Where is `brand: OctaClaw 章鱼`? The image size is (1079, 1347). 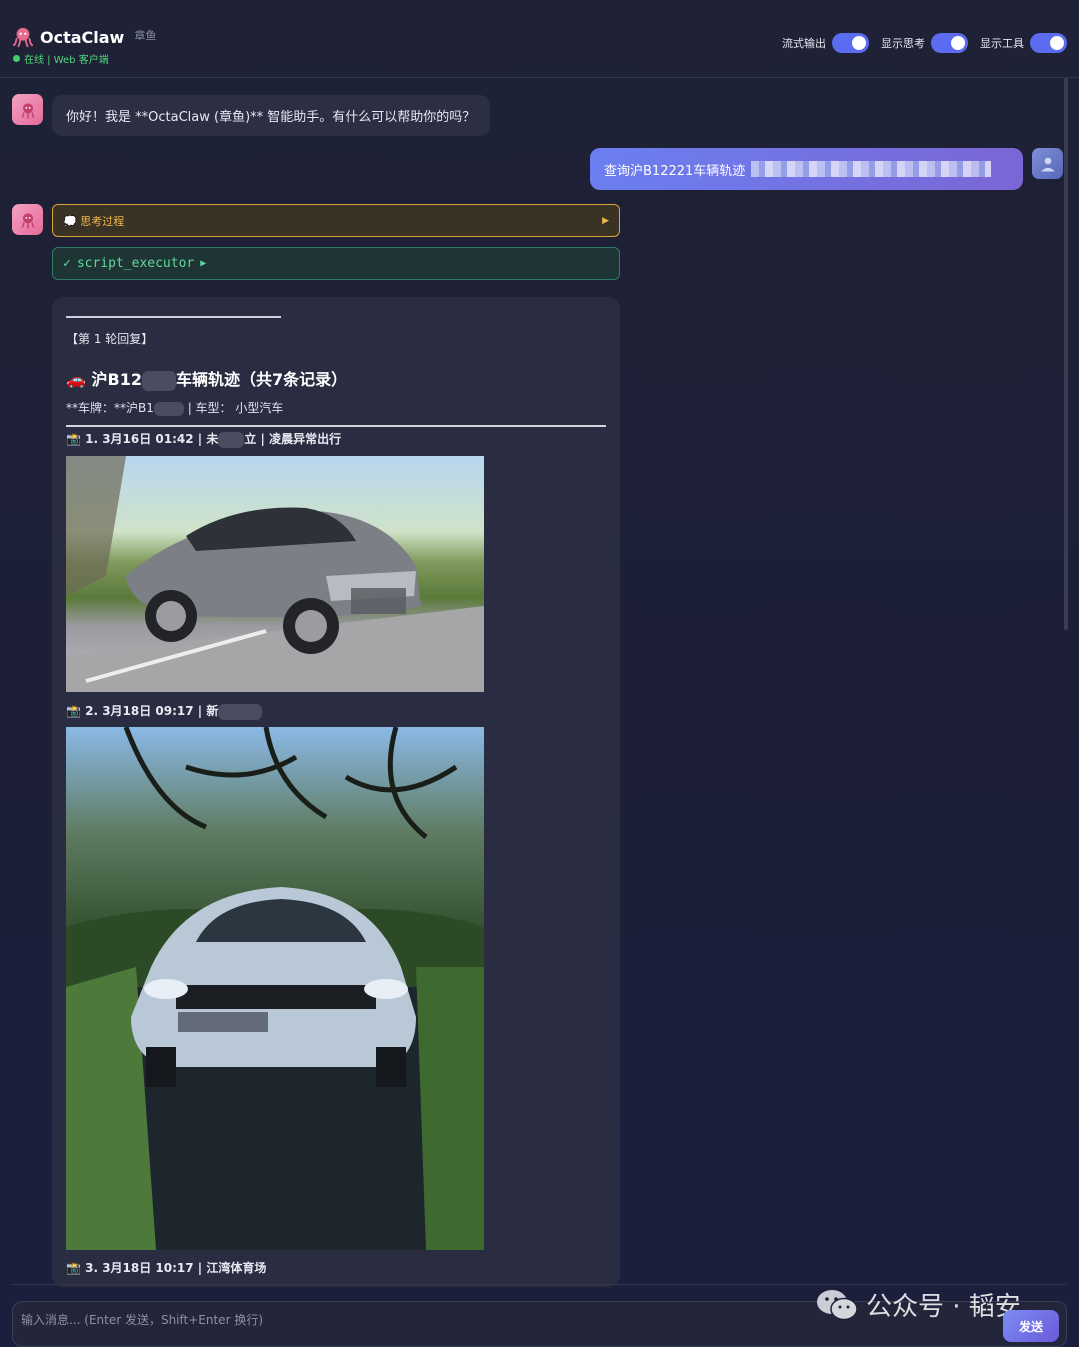
brand: OctaClaw 章鱼 is located at coordinates (84, 37).